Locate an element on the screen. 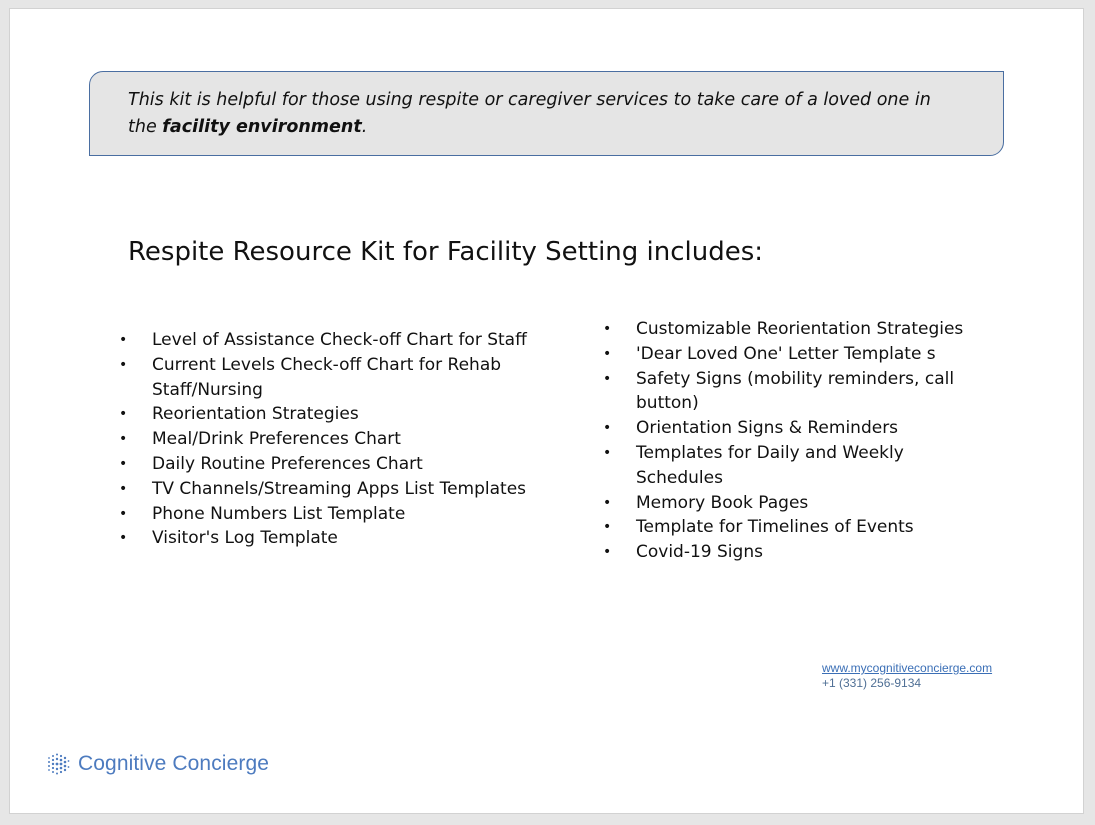  list-item: Memory Book Pages is located at coordinates (798, 503).